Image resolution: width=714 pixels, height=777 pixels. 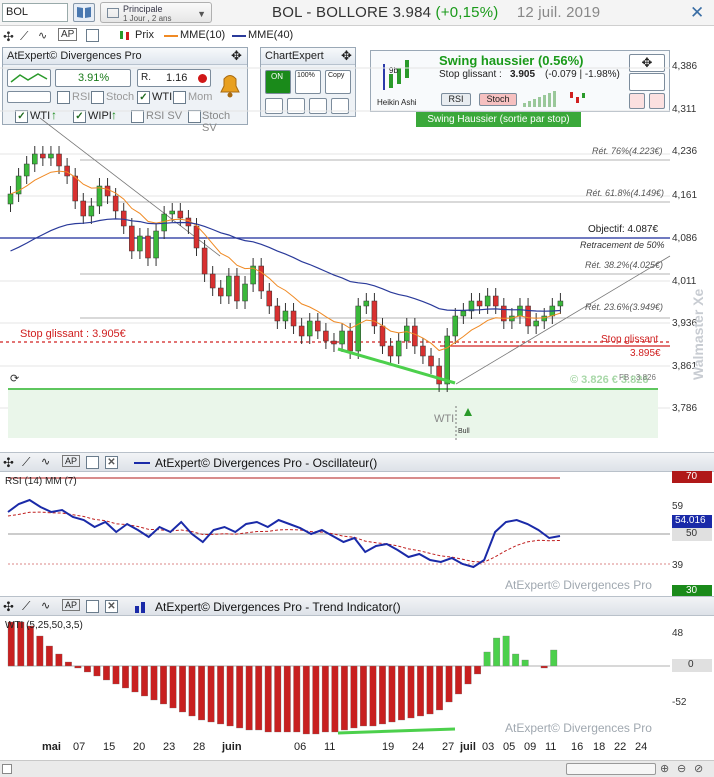 What do you see at coordinates (599, 747) in the screenshot?
I see `x-label: 18` at bounding box center [599, 747].